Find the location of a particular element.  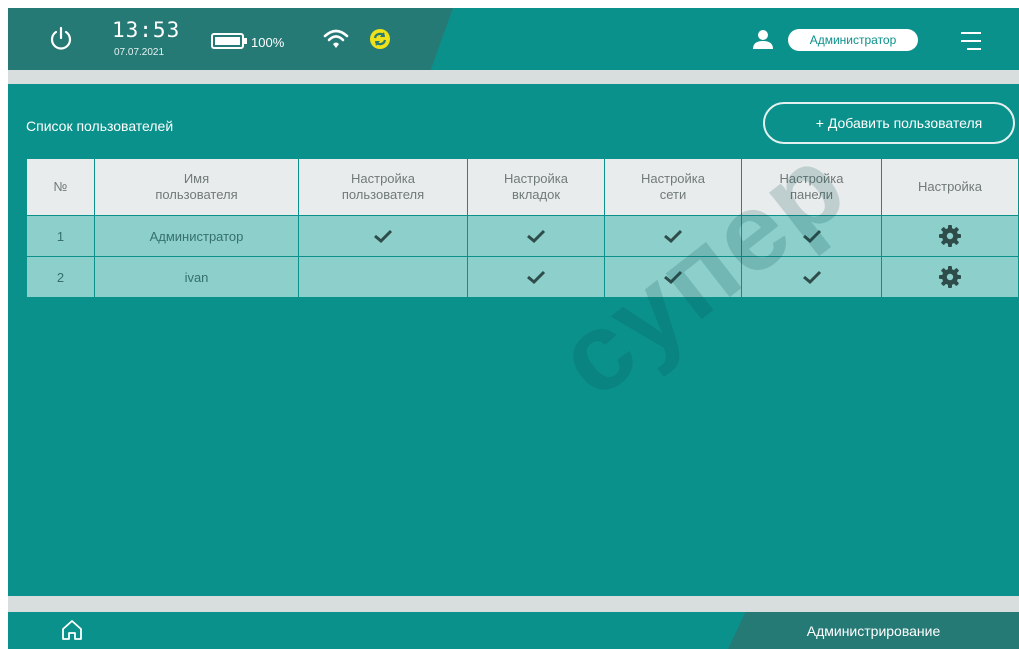

table-row: 2 ivan is located at coordinates (522, 277).